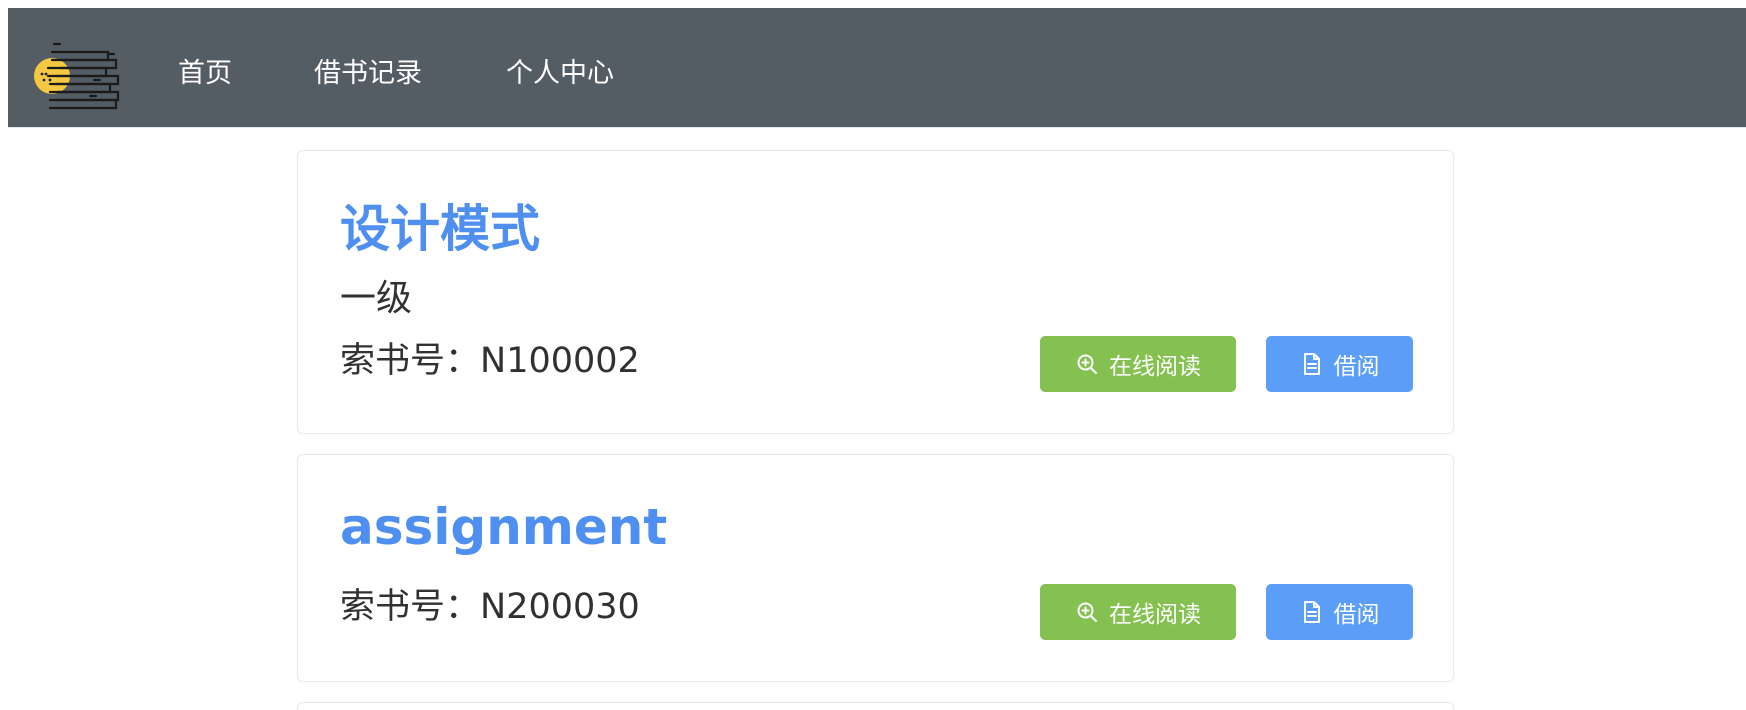 Image resolution: width=1746 pixels, height=710 pixels. I want to click on book-card, so click(875, 706).